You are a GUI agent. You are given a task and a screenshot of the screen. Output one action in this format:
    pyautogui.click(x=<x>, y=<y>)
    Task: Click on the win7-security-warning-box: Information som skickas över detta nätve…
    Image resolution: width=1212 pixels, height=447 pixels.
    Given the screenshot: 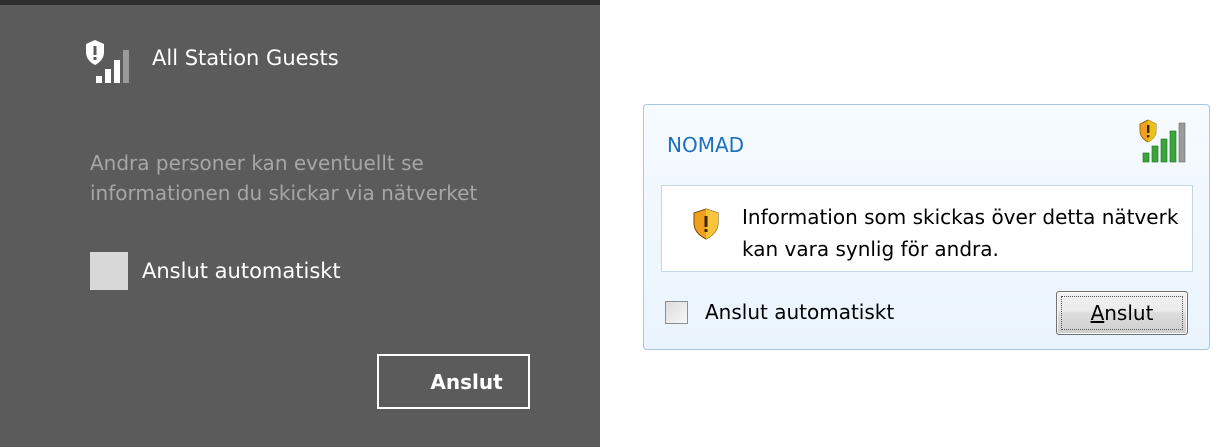 What is the action you would take?
    pyautogui.click(x=927, y=228)
    